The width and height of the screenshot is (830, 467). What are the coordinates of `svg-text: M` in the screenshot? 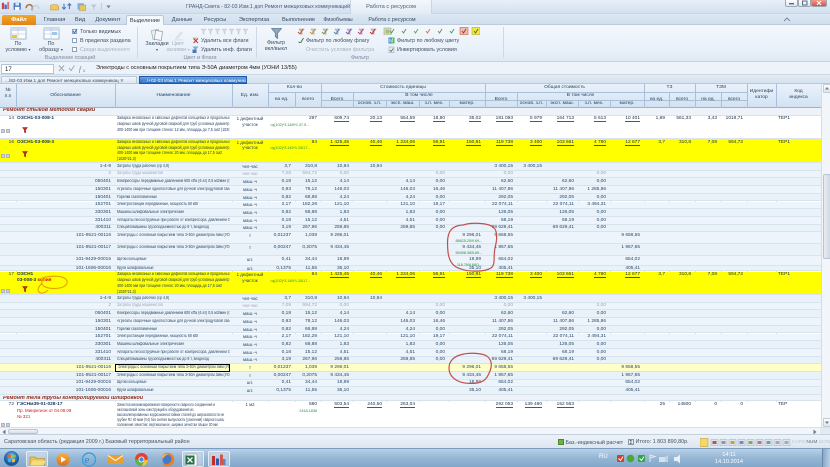 It's located at (391, 42).